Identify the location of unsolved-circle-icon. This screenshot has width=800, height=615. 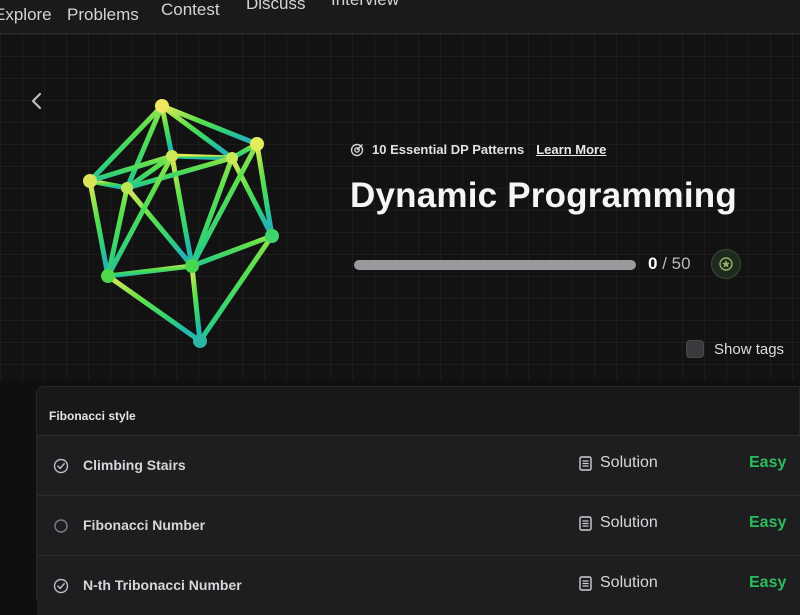
(61, 526).